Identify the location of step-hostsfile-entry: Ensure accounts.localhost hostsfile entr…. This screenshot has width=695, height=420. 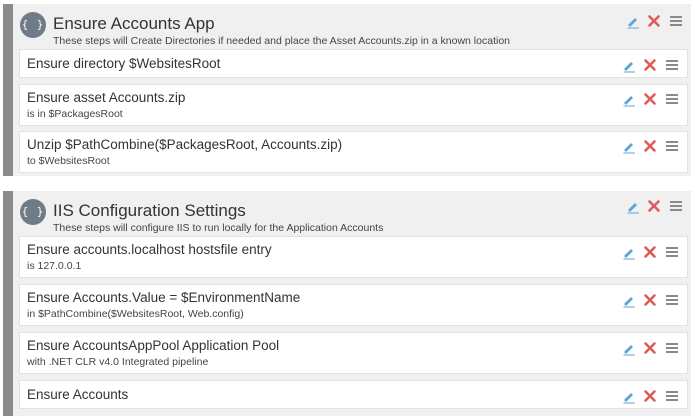
(353, 257).